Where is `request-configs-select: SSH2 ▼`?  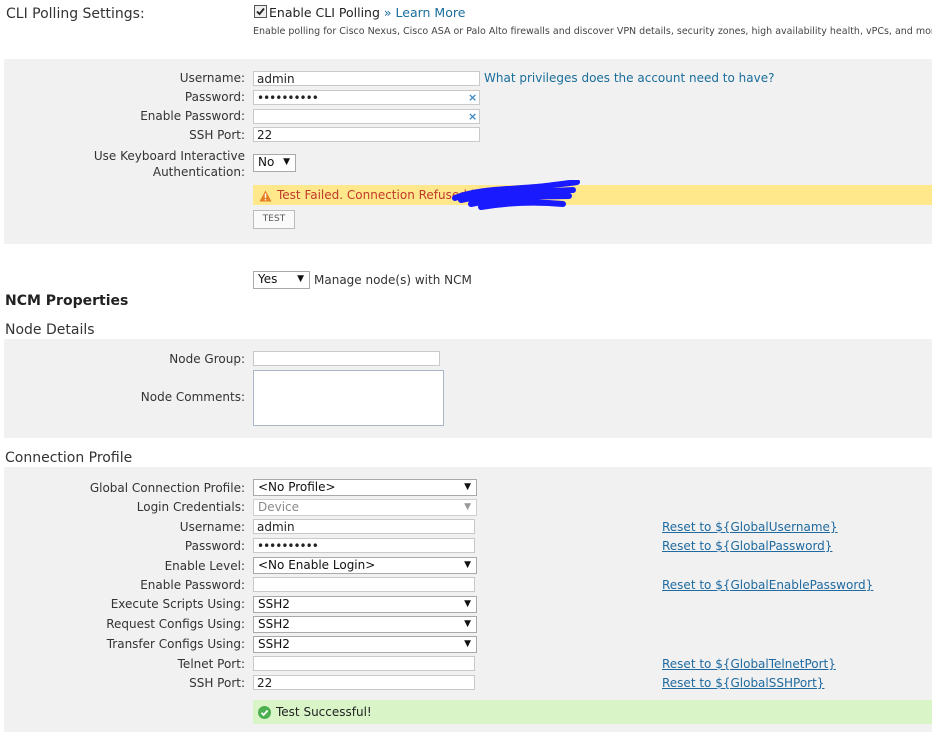
request-configs-select: SSH2 ▼ is located at coordinates (365, 624).